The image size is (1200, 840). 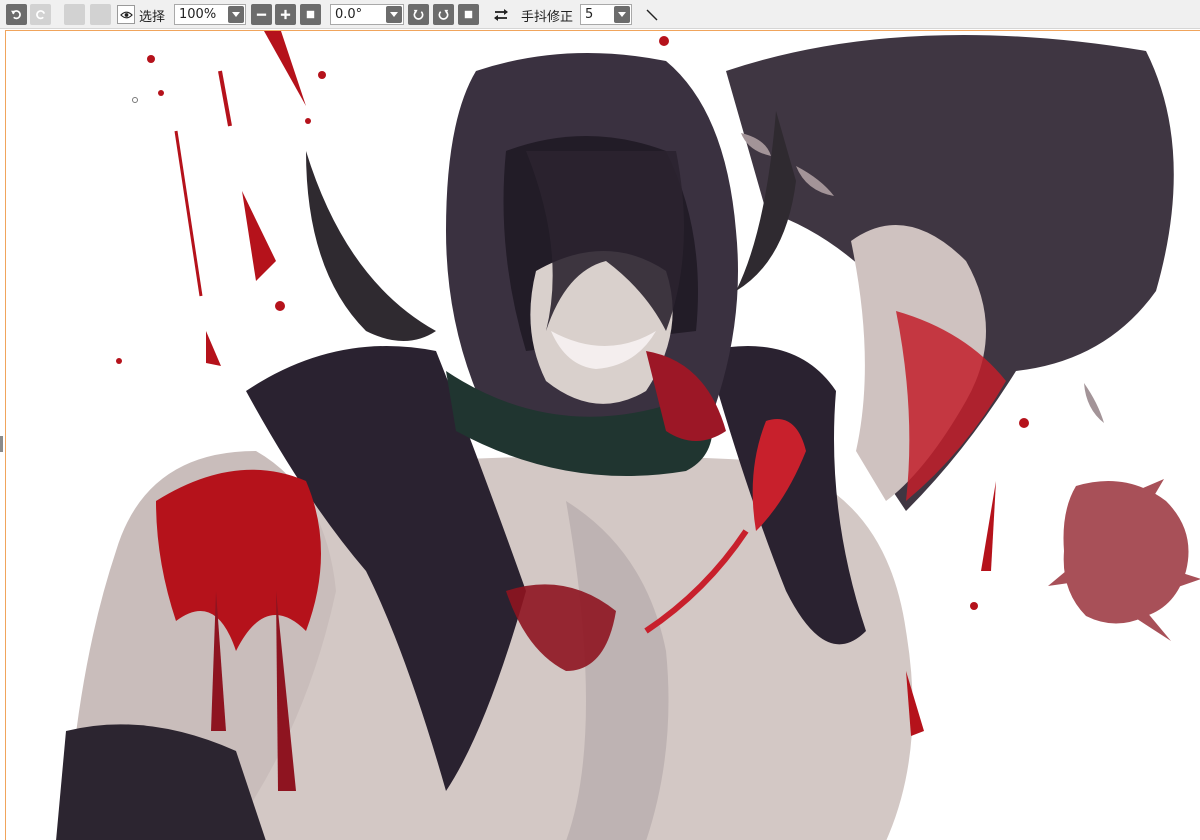 What do you see at coordinates (152, 17) in the screenshot?
I see `select-label: 选择` at bounding box center [152, 17].